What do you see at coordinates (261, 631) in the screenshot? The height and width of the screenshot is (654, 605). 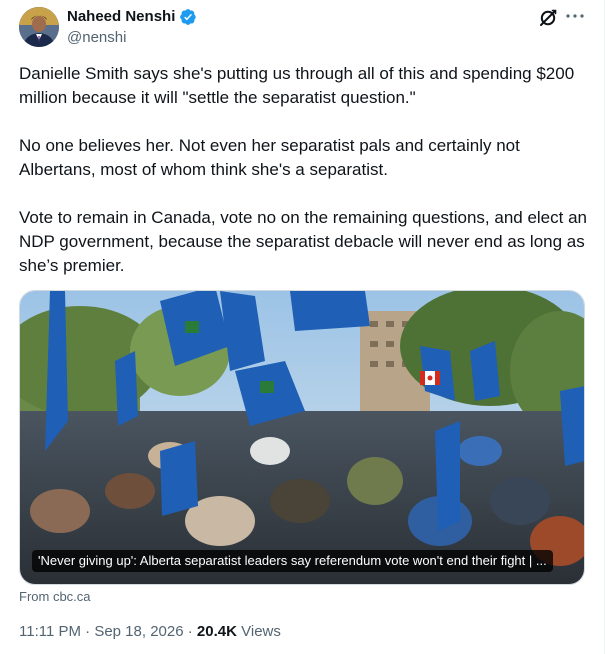 I see `views-label: Views` at bounding box center [261, 631].